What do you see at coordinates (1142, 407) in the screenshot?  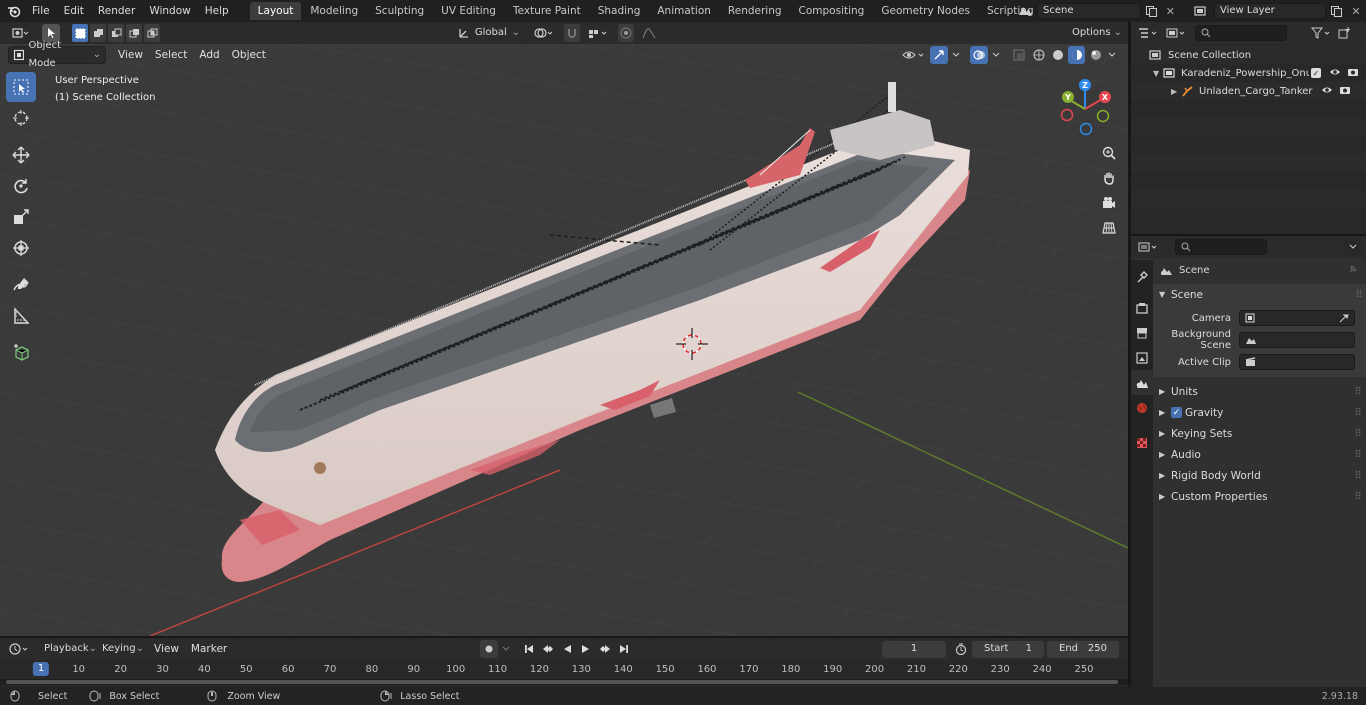 I see `tab-world` at bounding box center [1142, 407].